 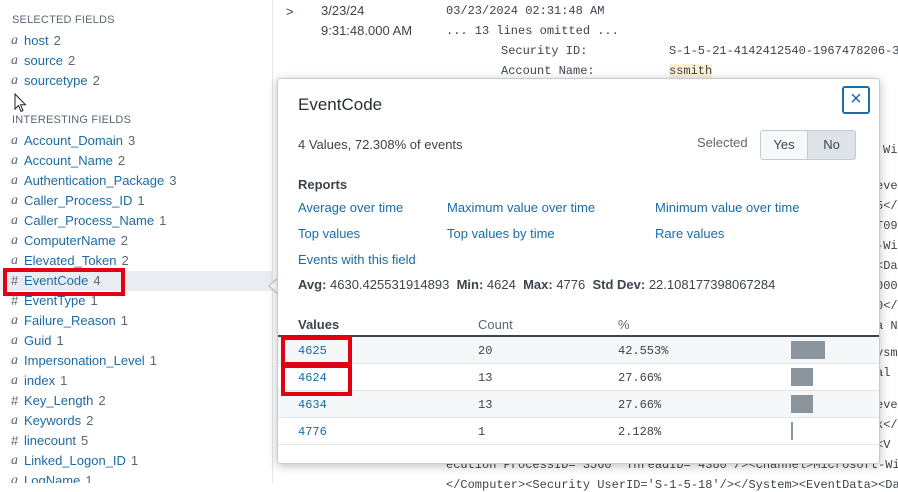 What do you see at coordinates (85, 440) in the screenshot?
I see `field-count: 5` at bounding box center [85, 440].